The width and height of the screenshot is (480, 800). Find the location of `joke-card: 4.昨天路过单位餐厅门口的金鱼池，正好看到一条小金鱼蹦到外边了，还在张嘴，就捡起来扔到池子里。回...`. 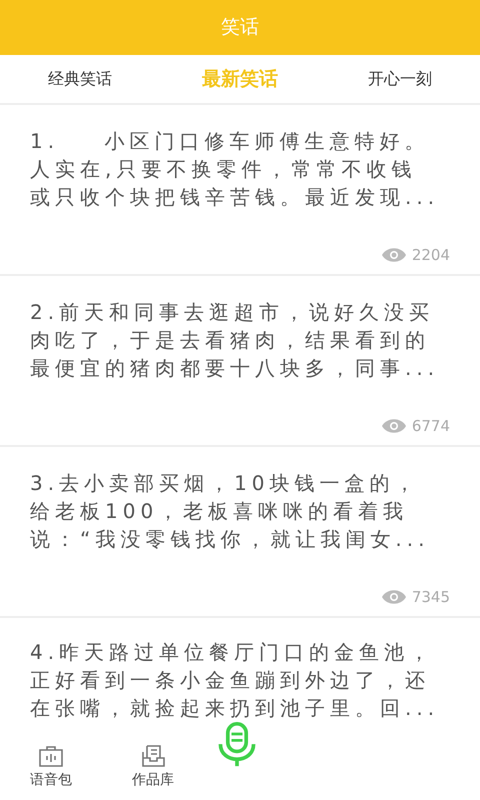

joke-card: 4.昨天路过单位餐厅门口的金鱼池，正好看到一条小金鱼蹦到外边了，还在张嘴，就捡起来扔到池子里。回... is located at coordinates (240, 670).